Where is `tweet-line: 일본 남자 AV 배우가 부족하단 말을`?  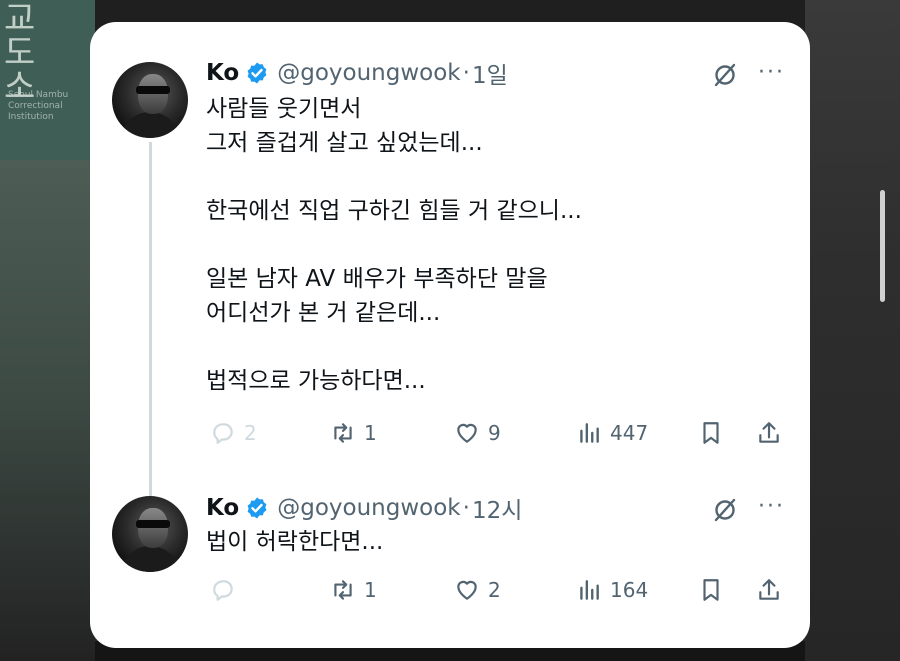 tweet-line: 일본 남자 AV 배우가 부족하단 말을 is located at coordinates (377, 279).